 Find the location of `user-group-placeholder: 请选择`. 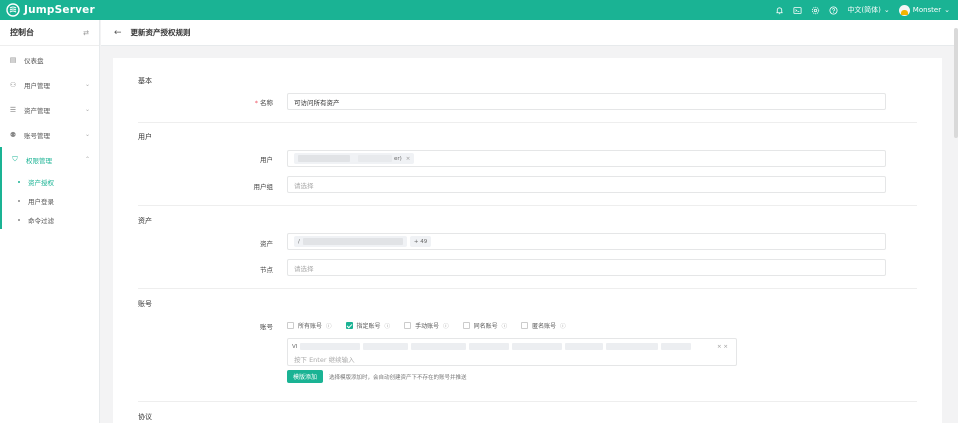

user-group-placeholder: 请选择 is located at coordinates (304, 185).